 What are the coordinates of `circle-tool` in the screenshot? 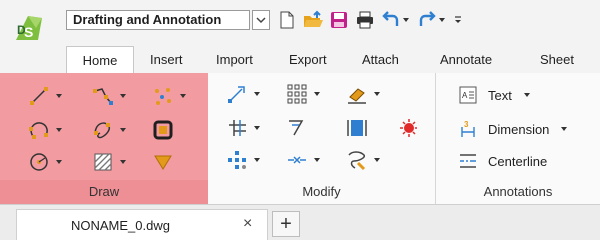 It's located at (50, 162).